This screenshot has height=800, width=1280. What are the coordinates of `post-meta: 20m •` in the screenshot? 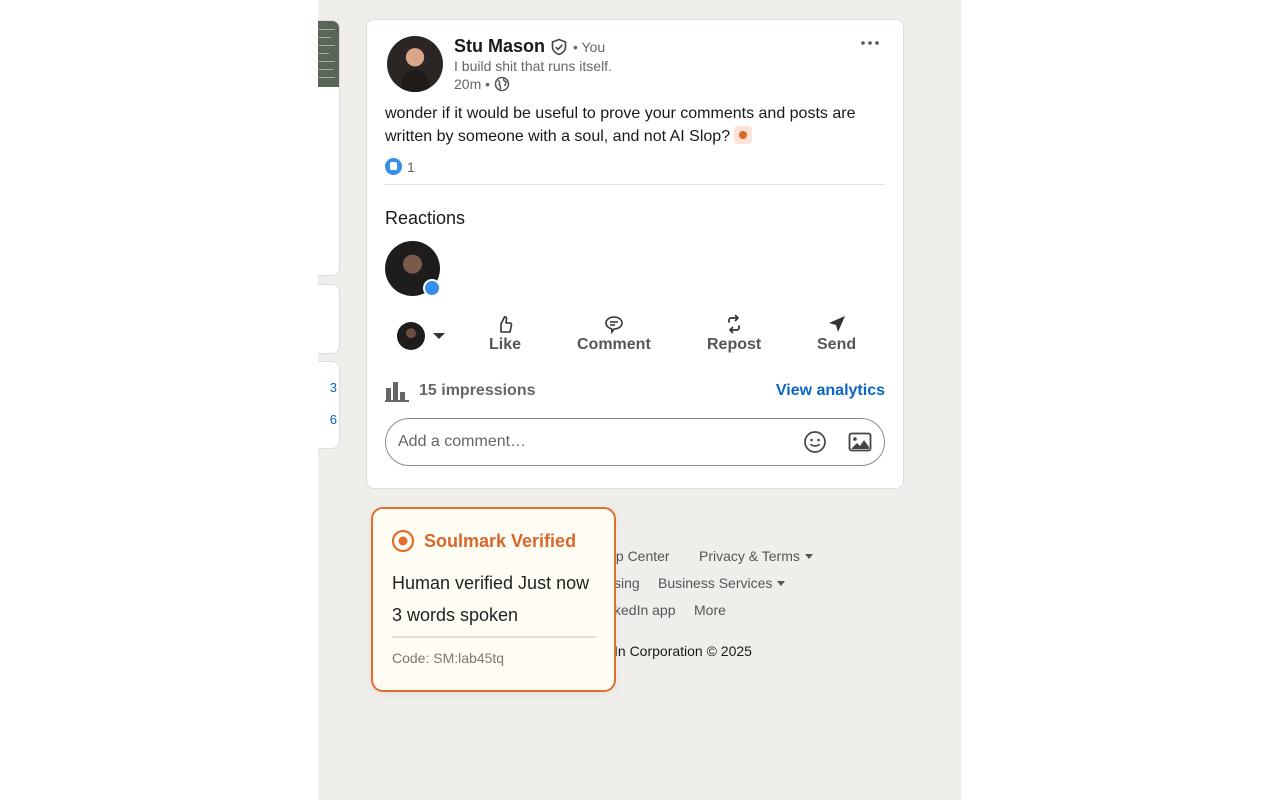 It's located at (482, 84).